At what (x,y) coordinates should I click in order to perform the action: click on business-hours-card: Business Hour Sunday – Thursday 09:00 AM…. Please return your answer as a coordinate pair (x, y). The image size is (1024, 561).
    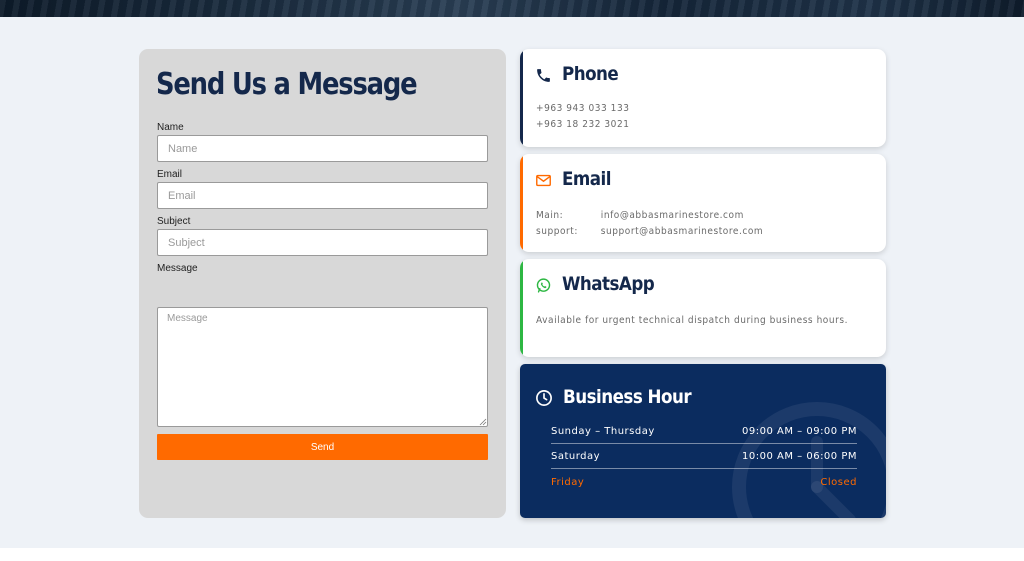
    Looking at the image, I should click on (703, 441).